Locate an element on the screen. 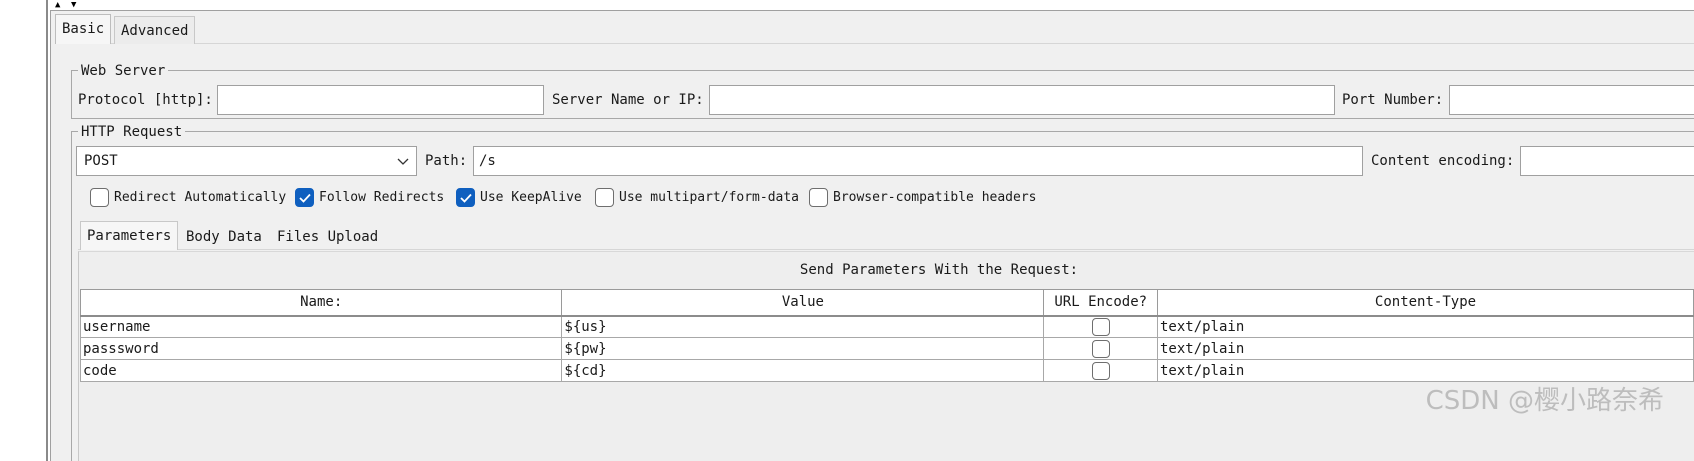 The width and height of the screenshot is (1694, 461). path-input: /s is located at coordinates (918, 161).